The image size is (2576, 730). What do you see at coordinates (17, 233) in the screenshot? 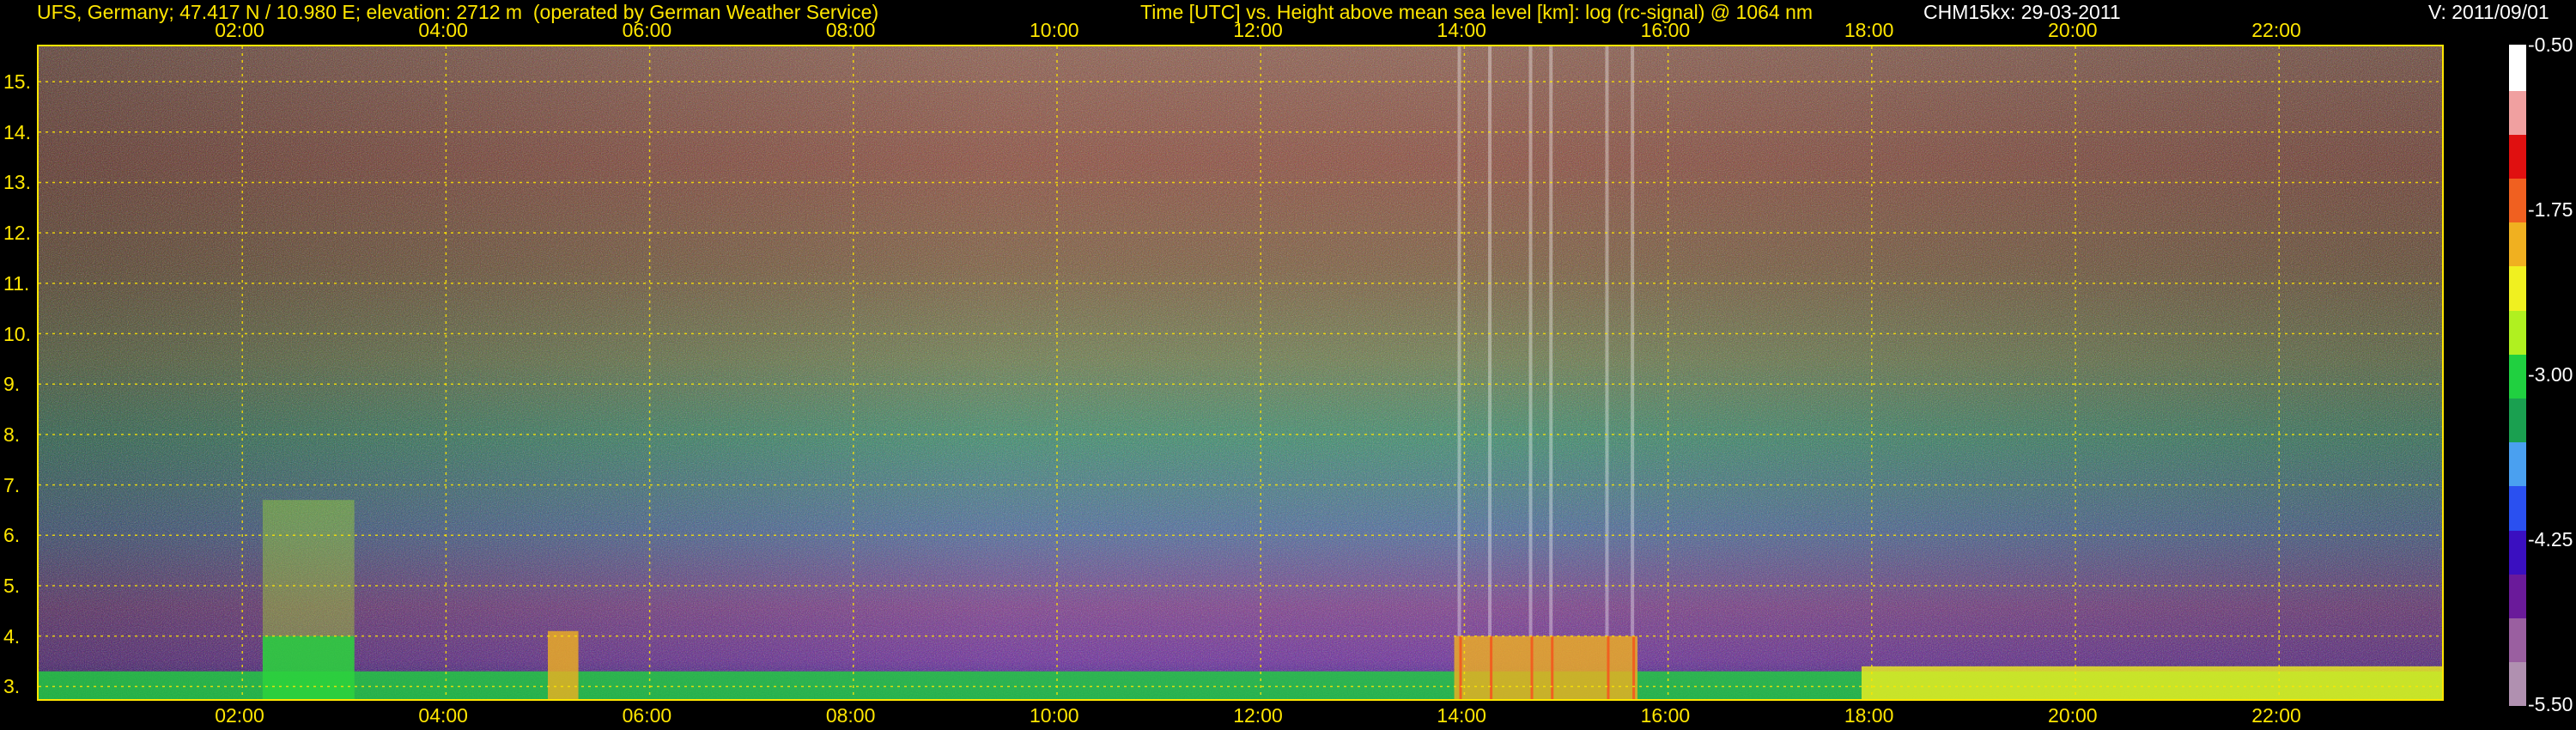
I see `y-tick-label: 12.` at bounding box center [17, 233].